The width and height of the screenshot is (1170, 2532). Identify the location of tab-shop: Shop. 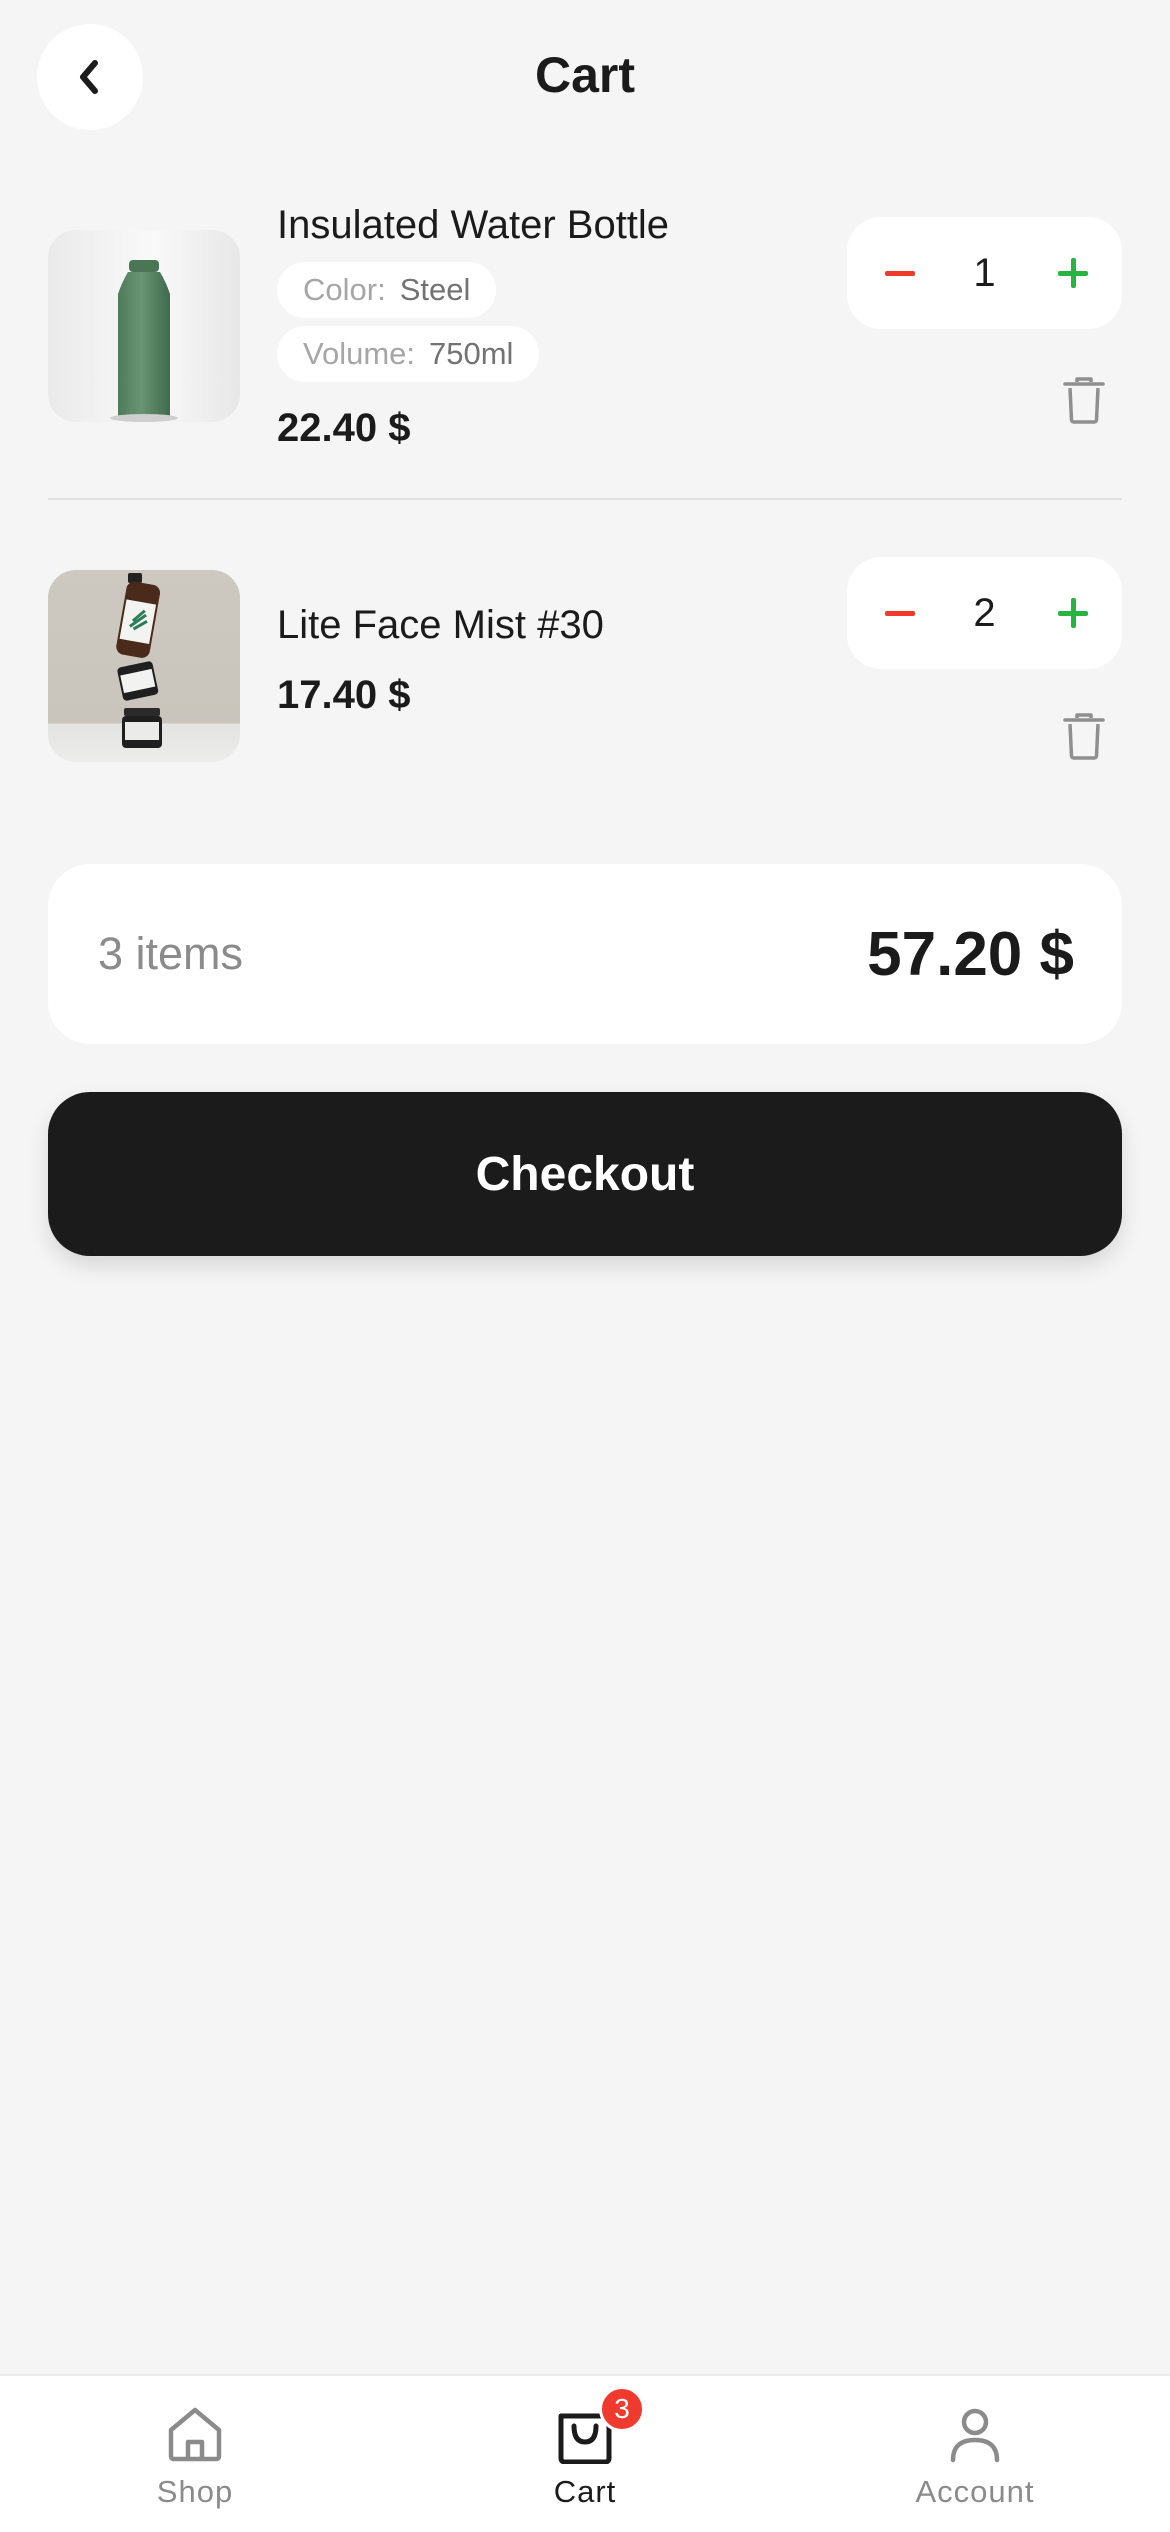
(195, 2454).